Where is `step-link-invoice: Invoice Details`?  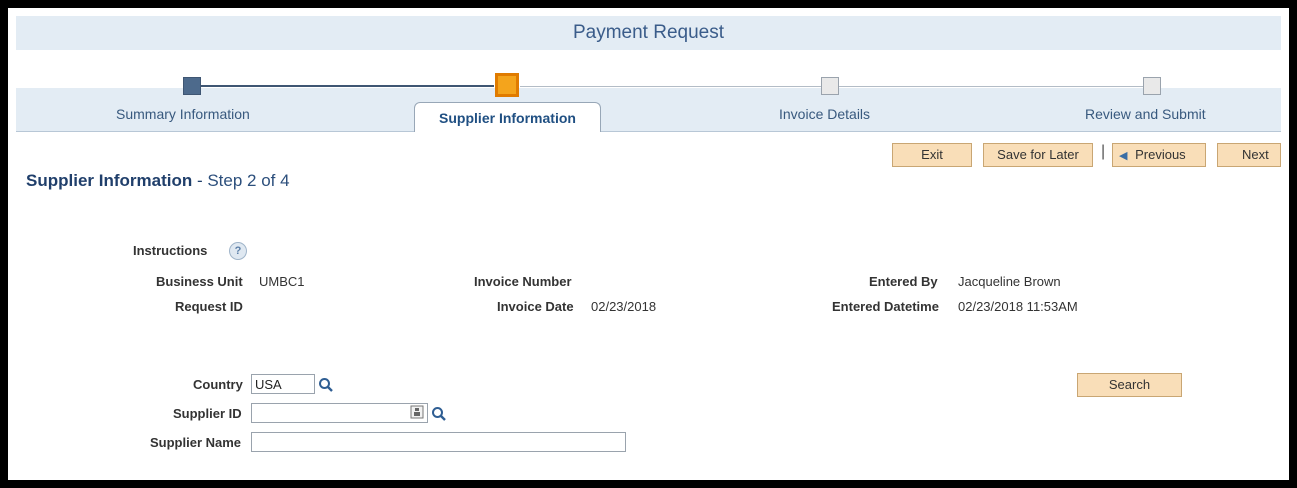 step-link-invoice: Invoice Details is located at coordinates (824, 114).